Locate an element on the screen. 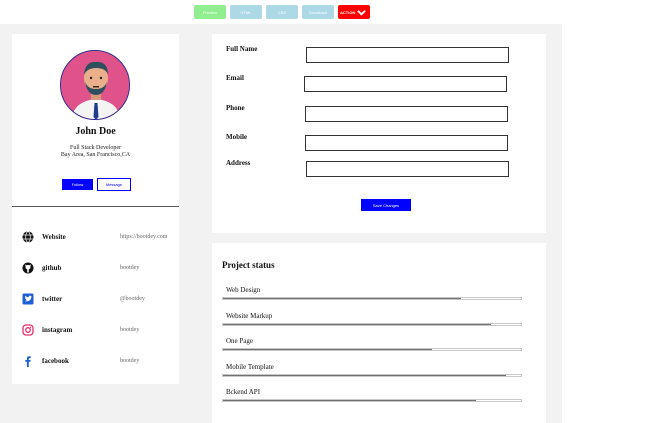 The width and height of the screenshot is (653, 423). github-icon is located at coordinates (28, 268).